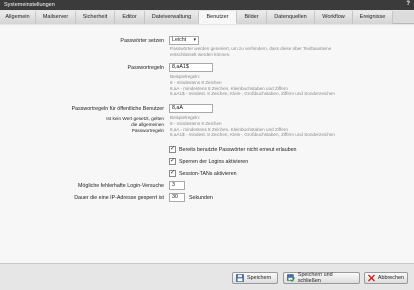 The height and width of the screenshot is (290, 414). Describe the element at coordinates (214, 162) in the screenshot. I see `lock-logins-label: Sperren der Logins aktivieren` at that location.